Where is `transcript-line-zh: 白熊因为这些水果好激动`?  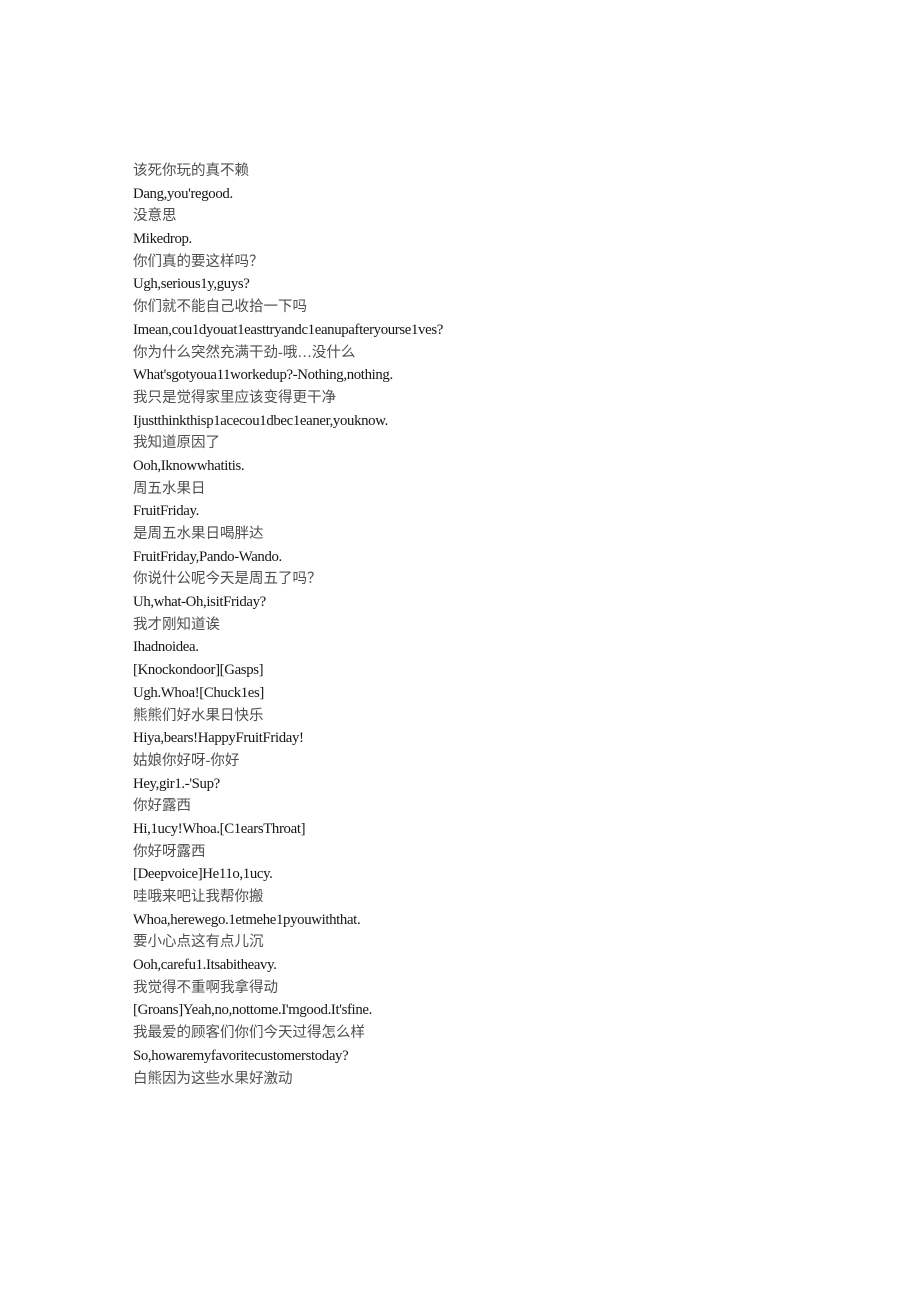 transcript-line-zh: 白熊因为这些水果好激动 is located at coordinates (213, 1078).